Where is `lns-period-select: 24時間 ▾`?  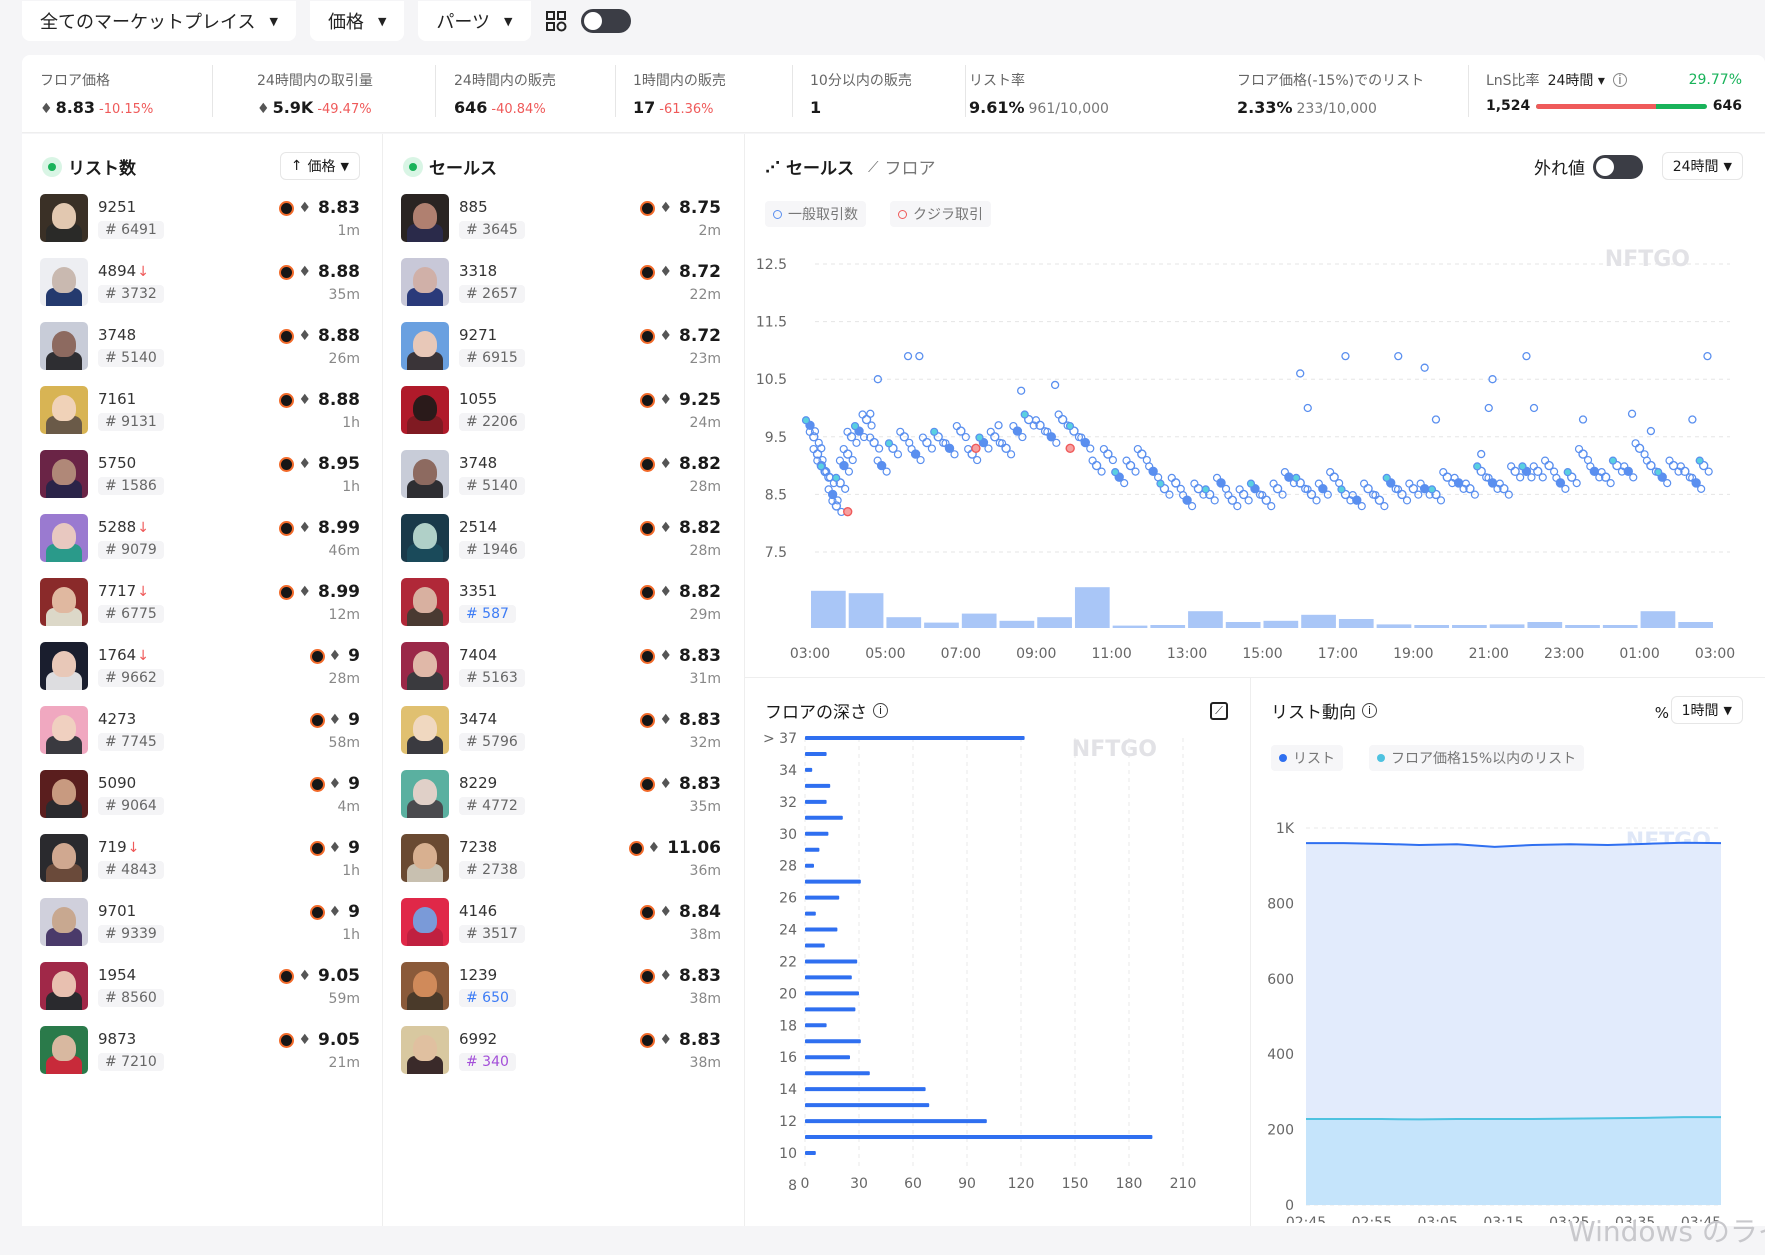
lns-period-select: 24時間 ▾ is located at coordinates (1576, 80).